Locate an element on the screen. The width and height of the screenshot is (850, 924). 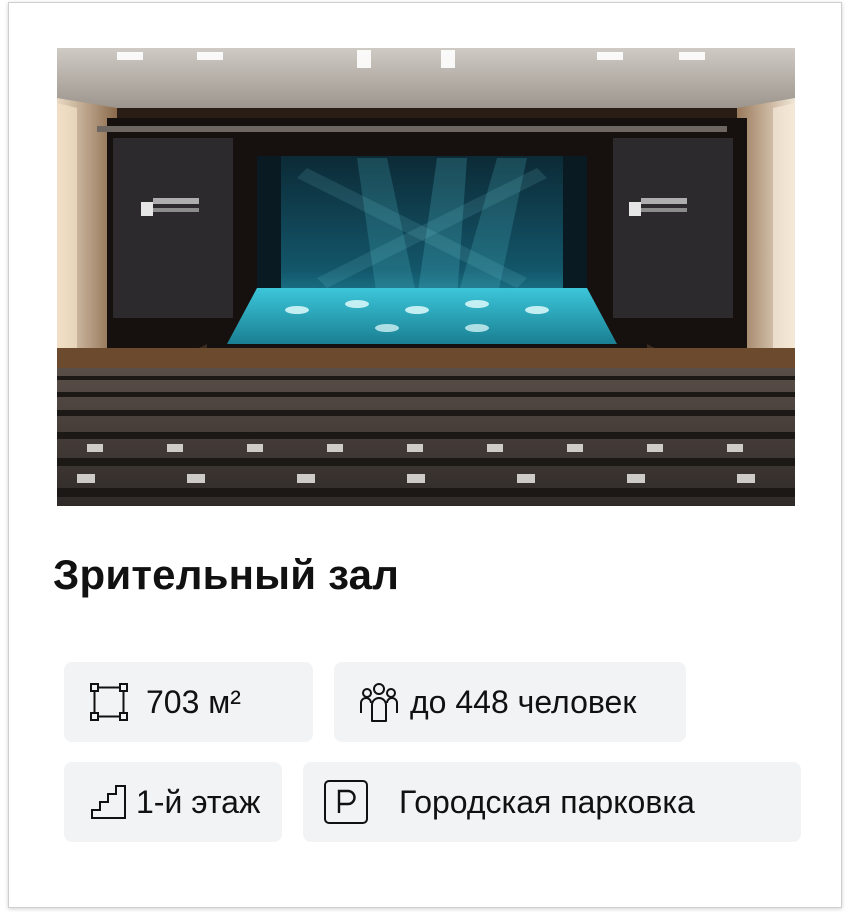
area-chip: 703 м² is located at coordinates (188, 702).